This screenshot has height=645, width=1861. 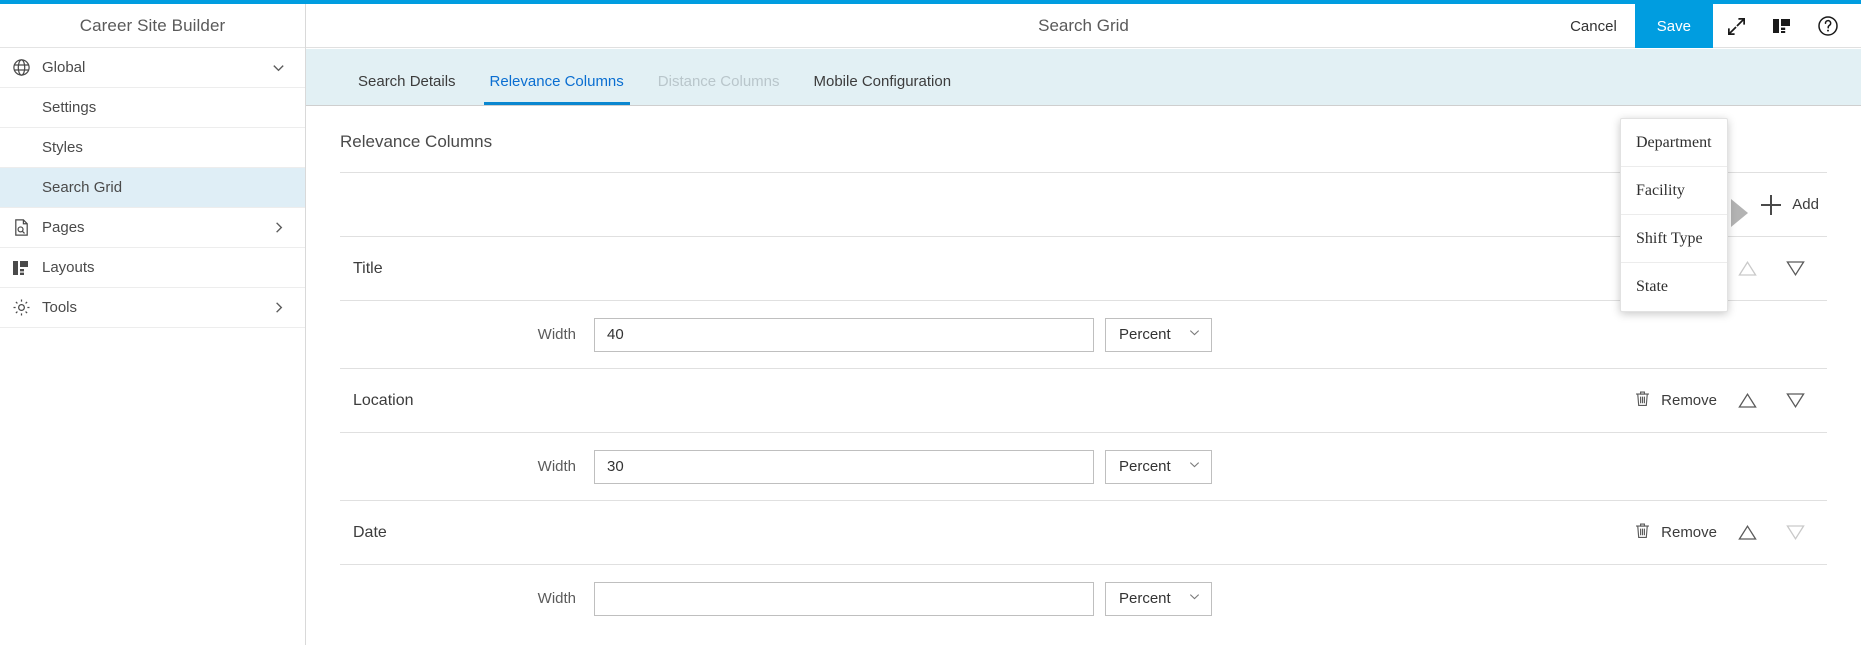 I want to click on plus-icon, so click(x=1771, y=204).